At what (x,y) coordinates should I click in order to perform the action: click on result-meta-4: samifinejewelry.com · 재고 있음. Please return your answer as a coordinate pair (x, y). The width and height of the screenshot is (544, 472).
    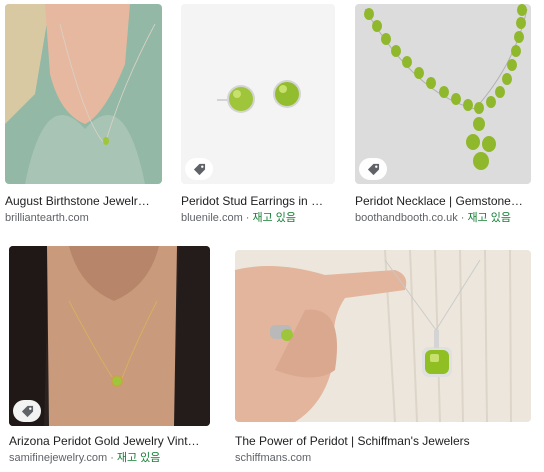
    Looking at the image, I should click on (109, 458).